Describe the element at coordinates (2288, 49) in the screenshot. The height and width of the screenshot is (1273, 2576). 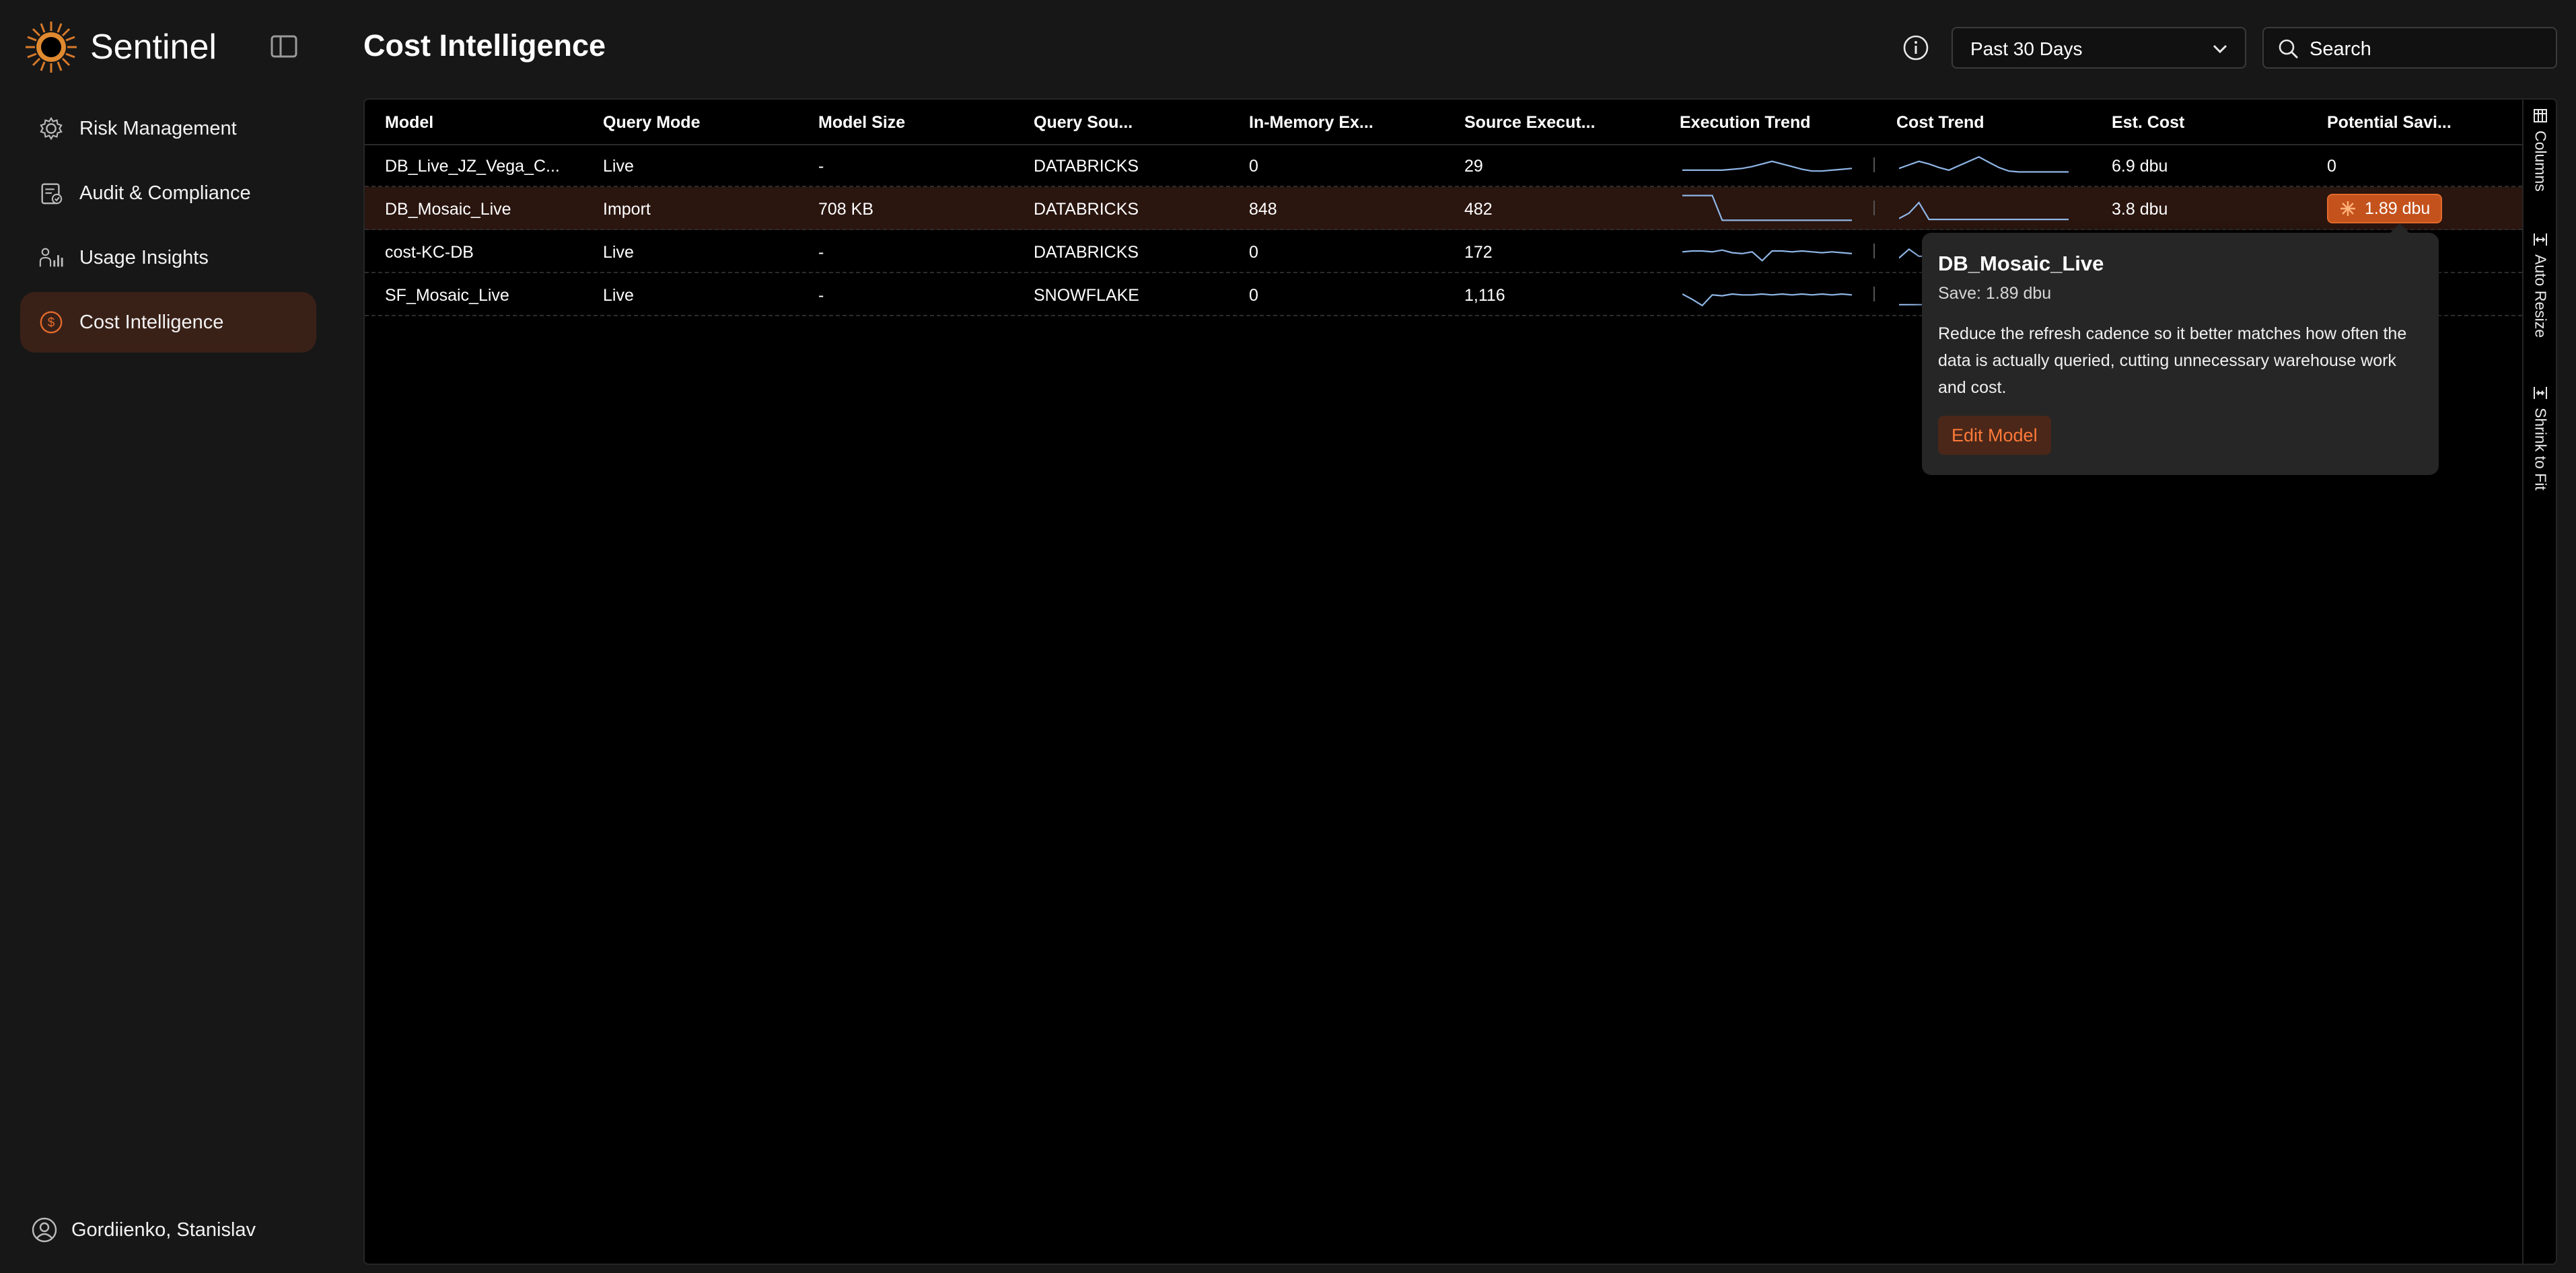
I see `search-icon` at that location.